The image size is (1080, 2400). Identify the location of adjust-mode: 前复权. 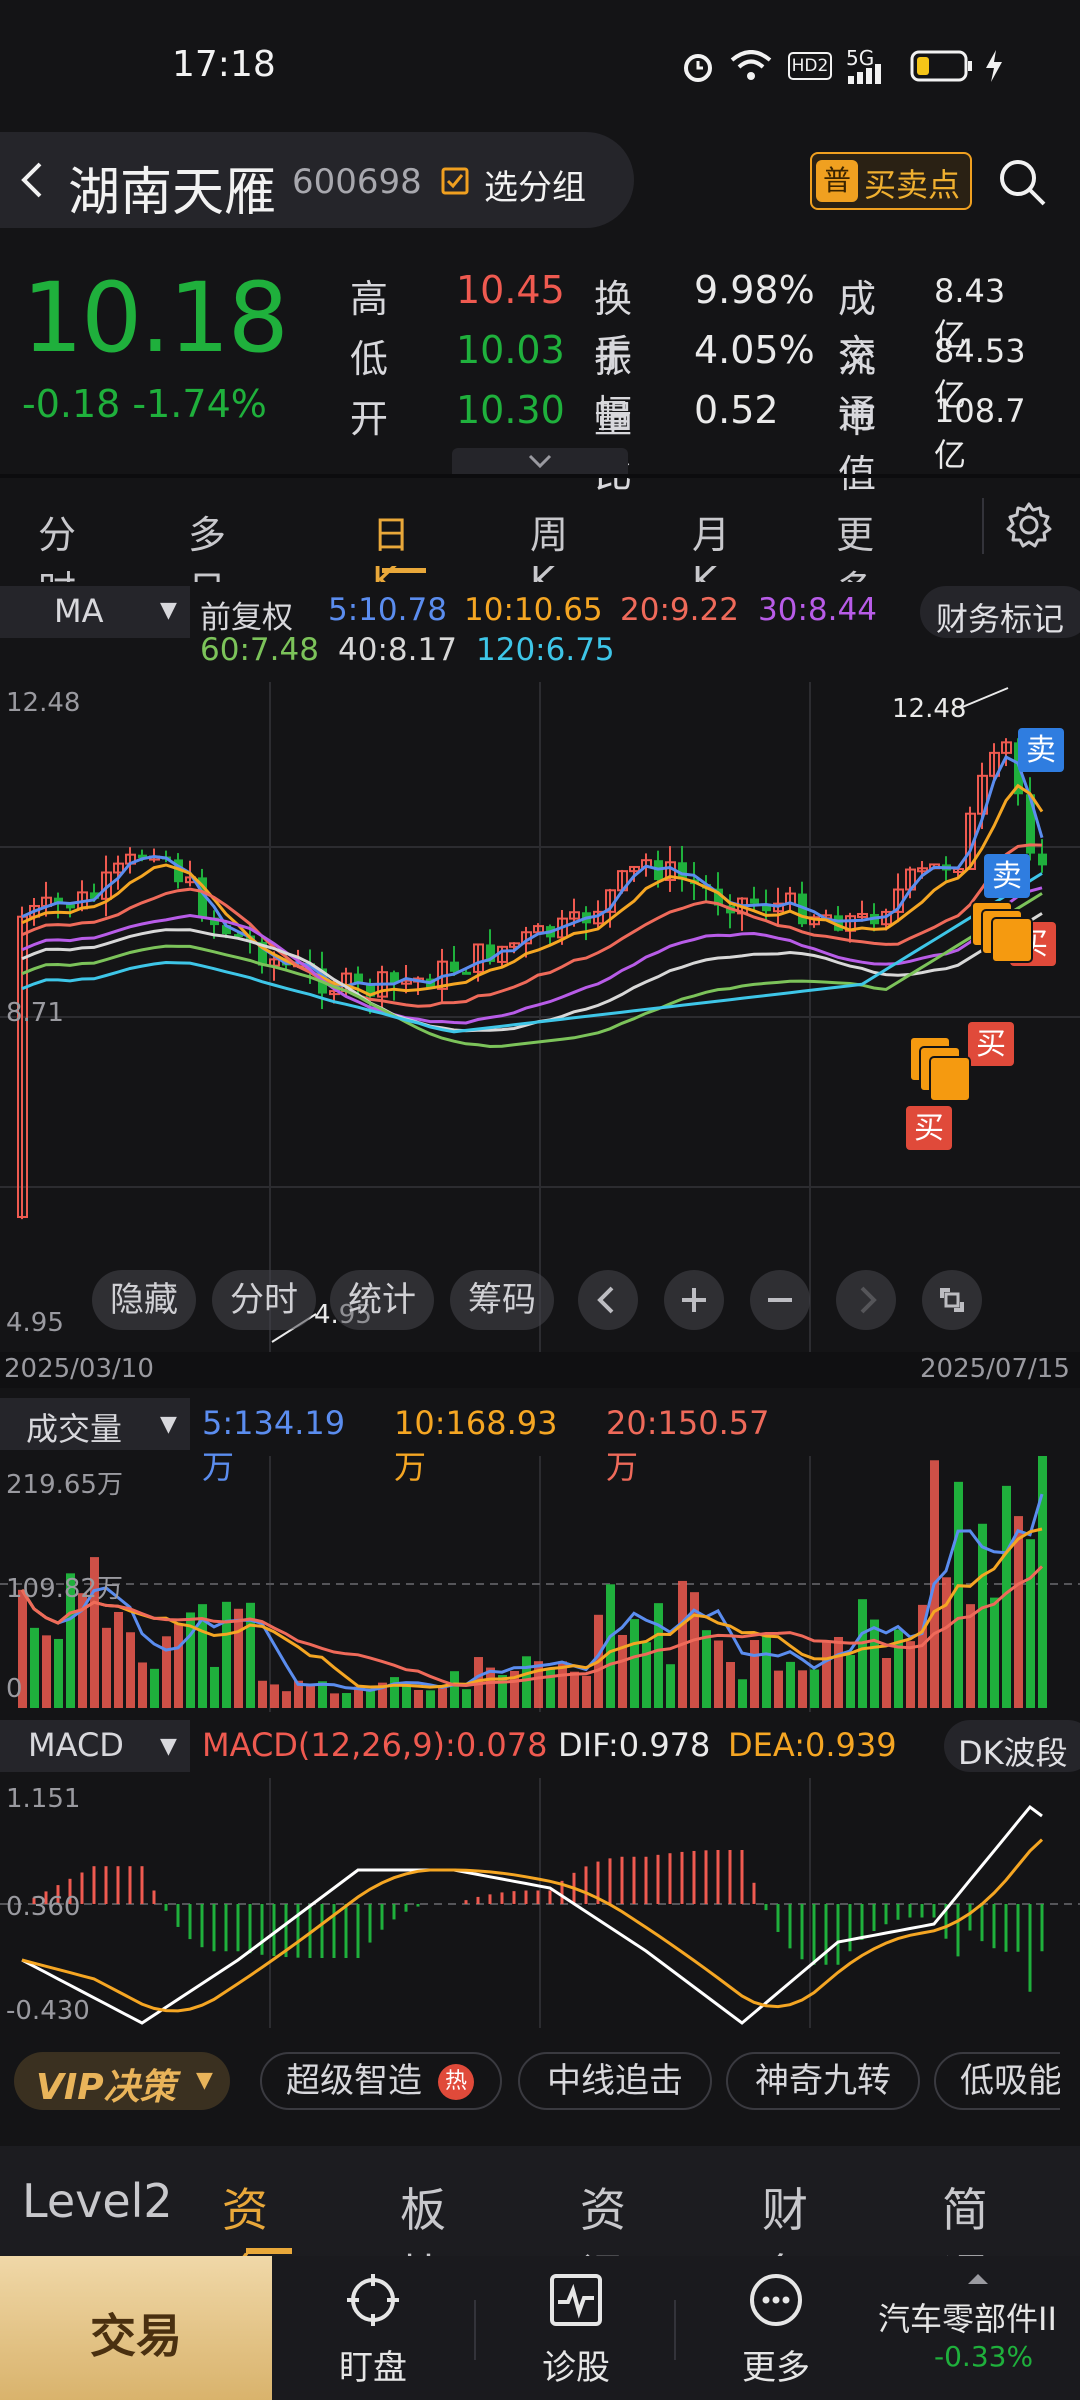
(246, 614).